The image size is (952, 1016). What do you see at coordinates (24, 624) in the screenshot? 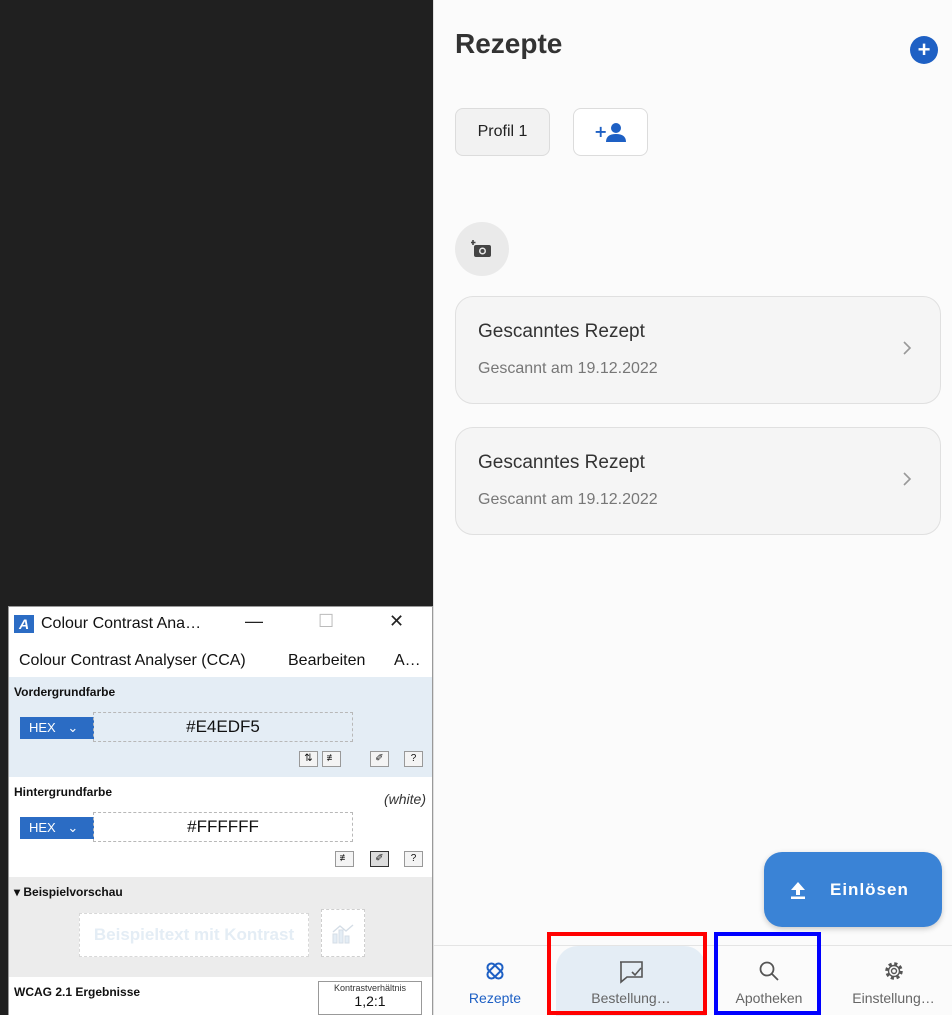
I see `cca-logo-icon: A` at bounding box center [24, 624].